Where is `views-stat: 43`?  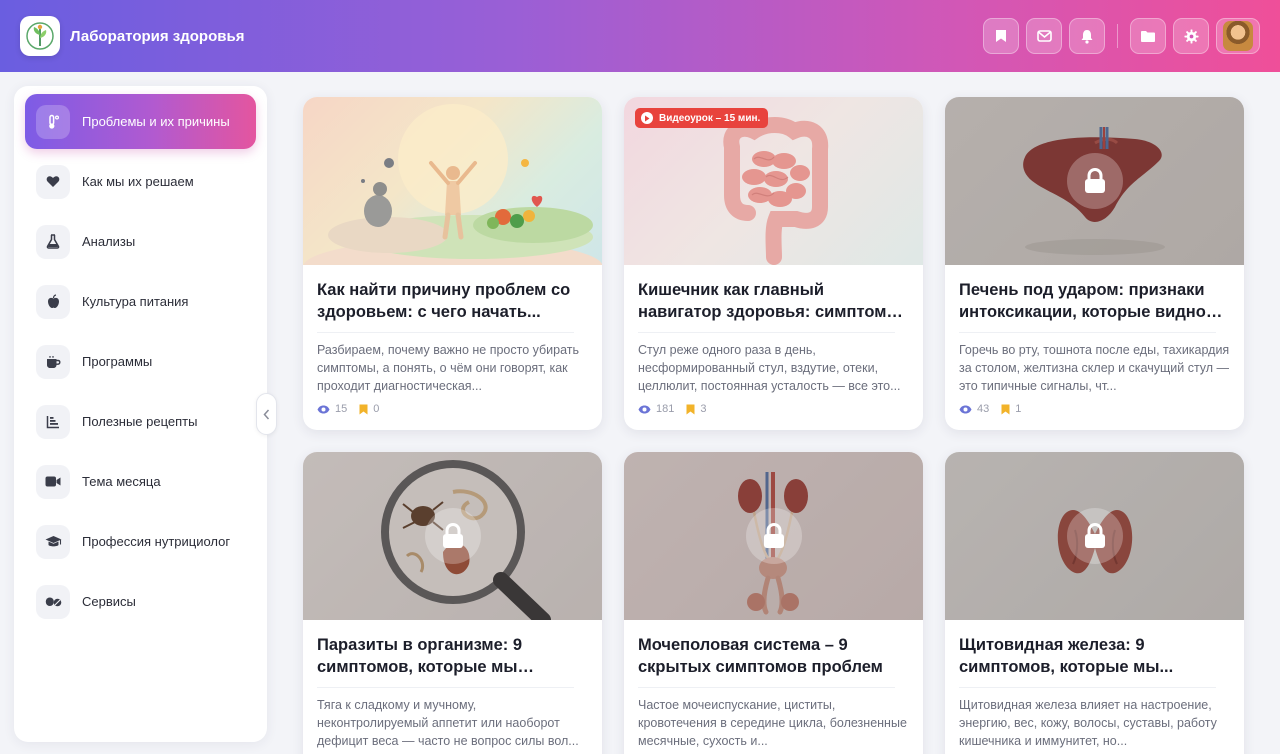 views-stat: 43 is located at coordinates (974, 409).